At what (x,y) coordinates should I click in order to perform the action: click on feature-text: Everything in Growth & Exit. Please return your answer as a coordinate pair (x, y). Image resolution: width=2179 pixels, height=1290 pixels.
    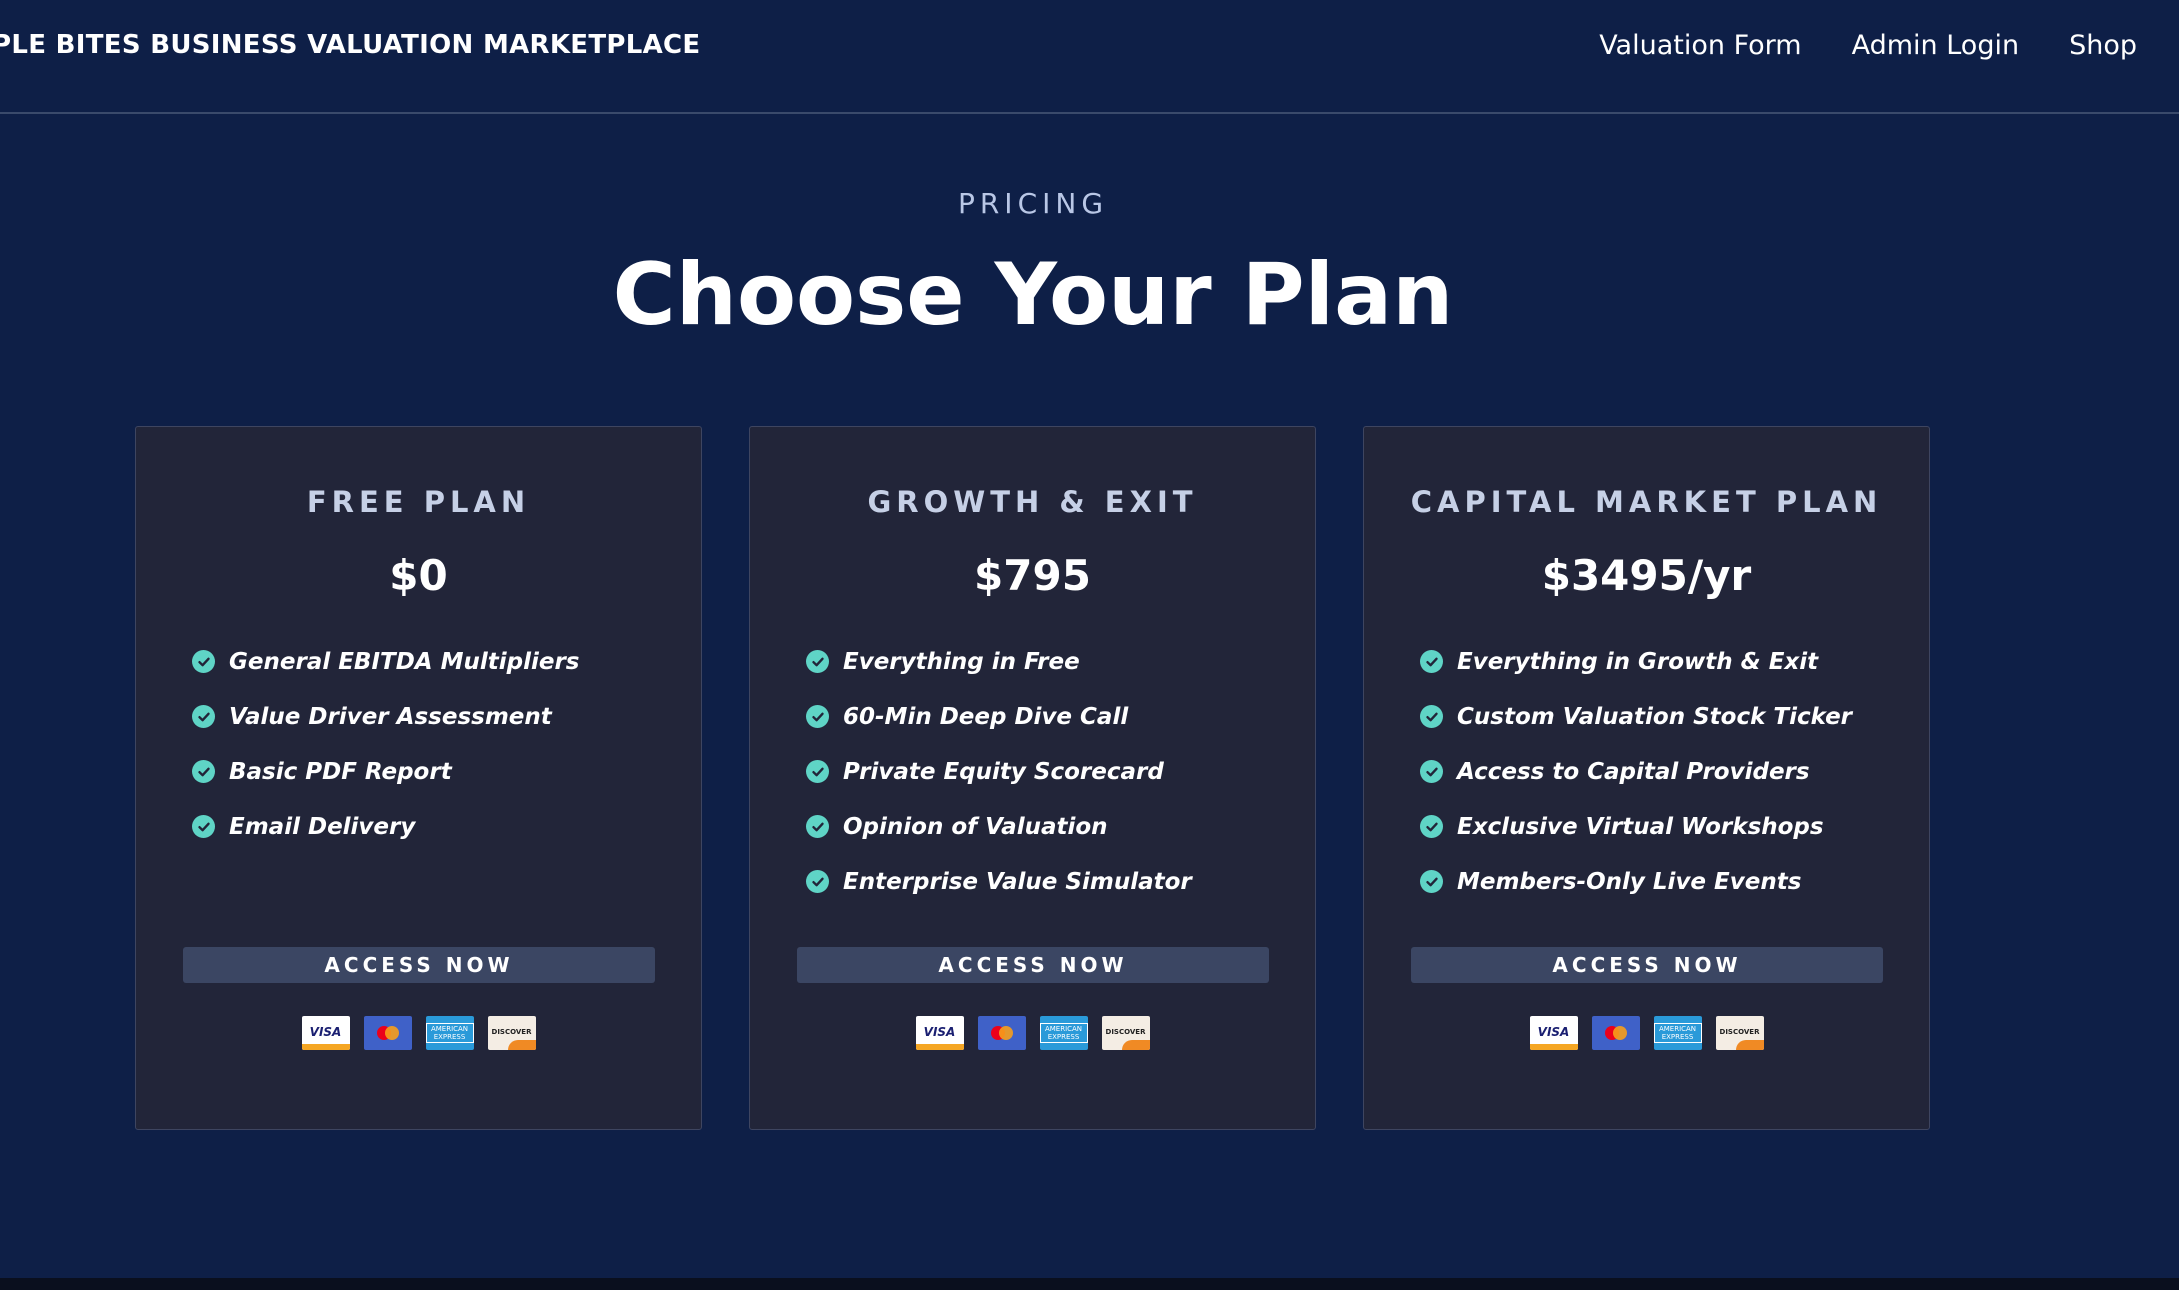
    Looking at the image, I should click on (1638, 661).